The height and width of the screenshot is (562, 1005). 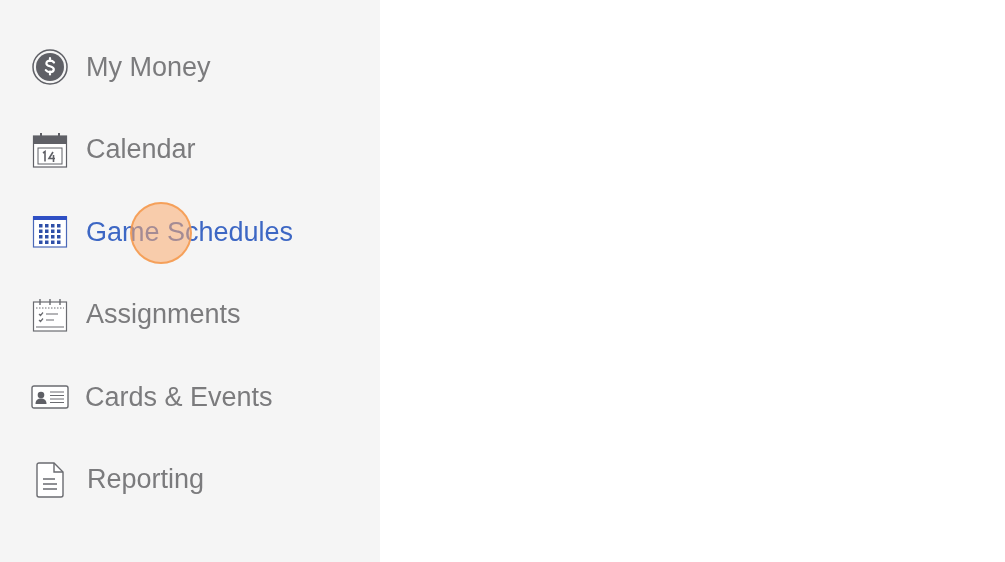 What do you see at coordinates (190, 149) in the screenshot?
I see `sidebar-item: Calendar` at bounding box center [190, 149].